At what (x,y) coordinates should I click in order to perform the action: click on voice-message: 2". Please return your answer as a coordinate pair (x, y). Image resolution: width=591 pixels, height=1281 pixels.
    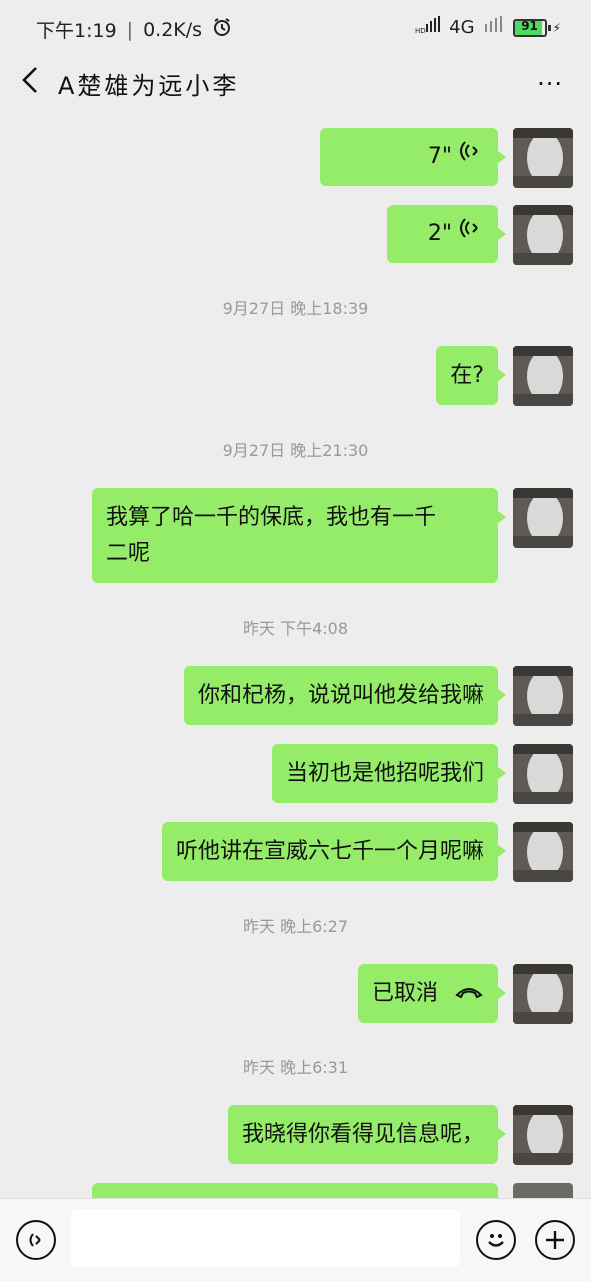
    Looking at the image, I should click on (446, 234).